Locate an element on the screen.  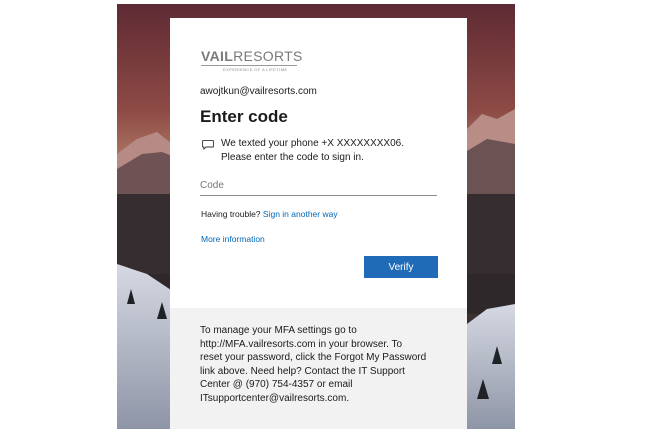
logo-tagline: EXPERIENCE OF A LIFETIME is located at coordinates (255, 69).